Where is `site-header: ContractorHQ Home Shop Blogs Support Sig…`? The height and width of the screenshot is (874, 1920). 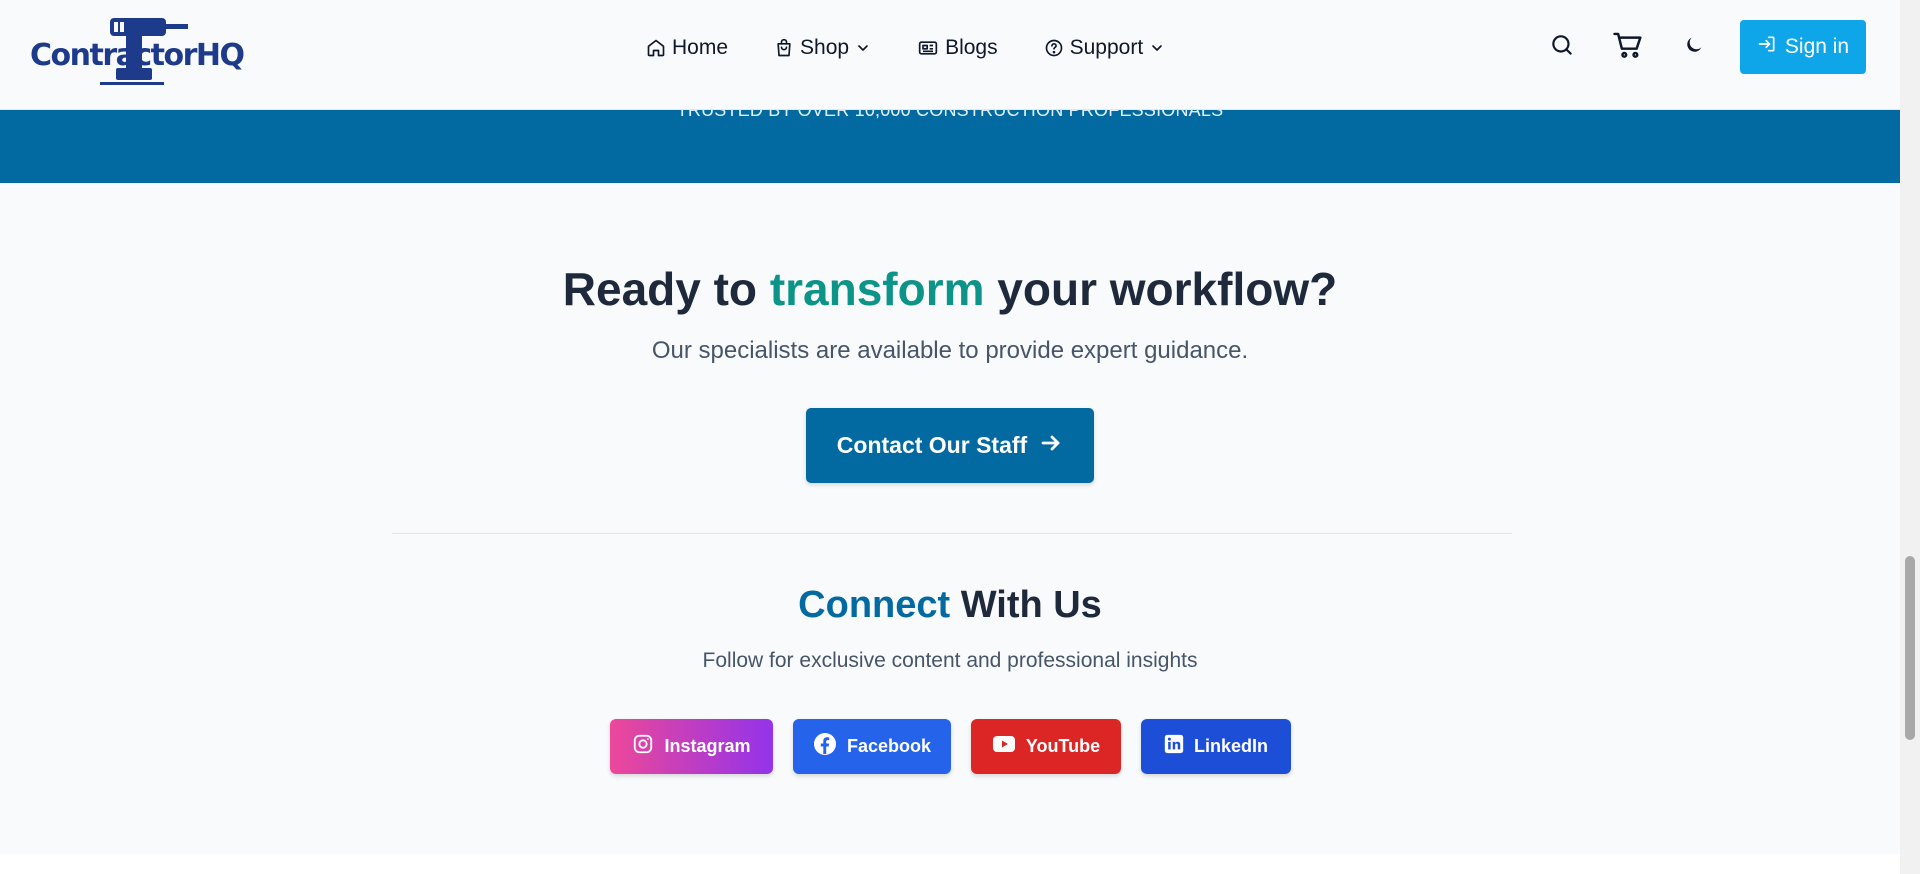 site-header: ContractorHQ Home Shop Blogs Support Sig… is located at coordinates (950, 55).